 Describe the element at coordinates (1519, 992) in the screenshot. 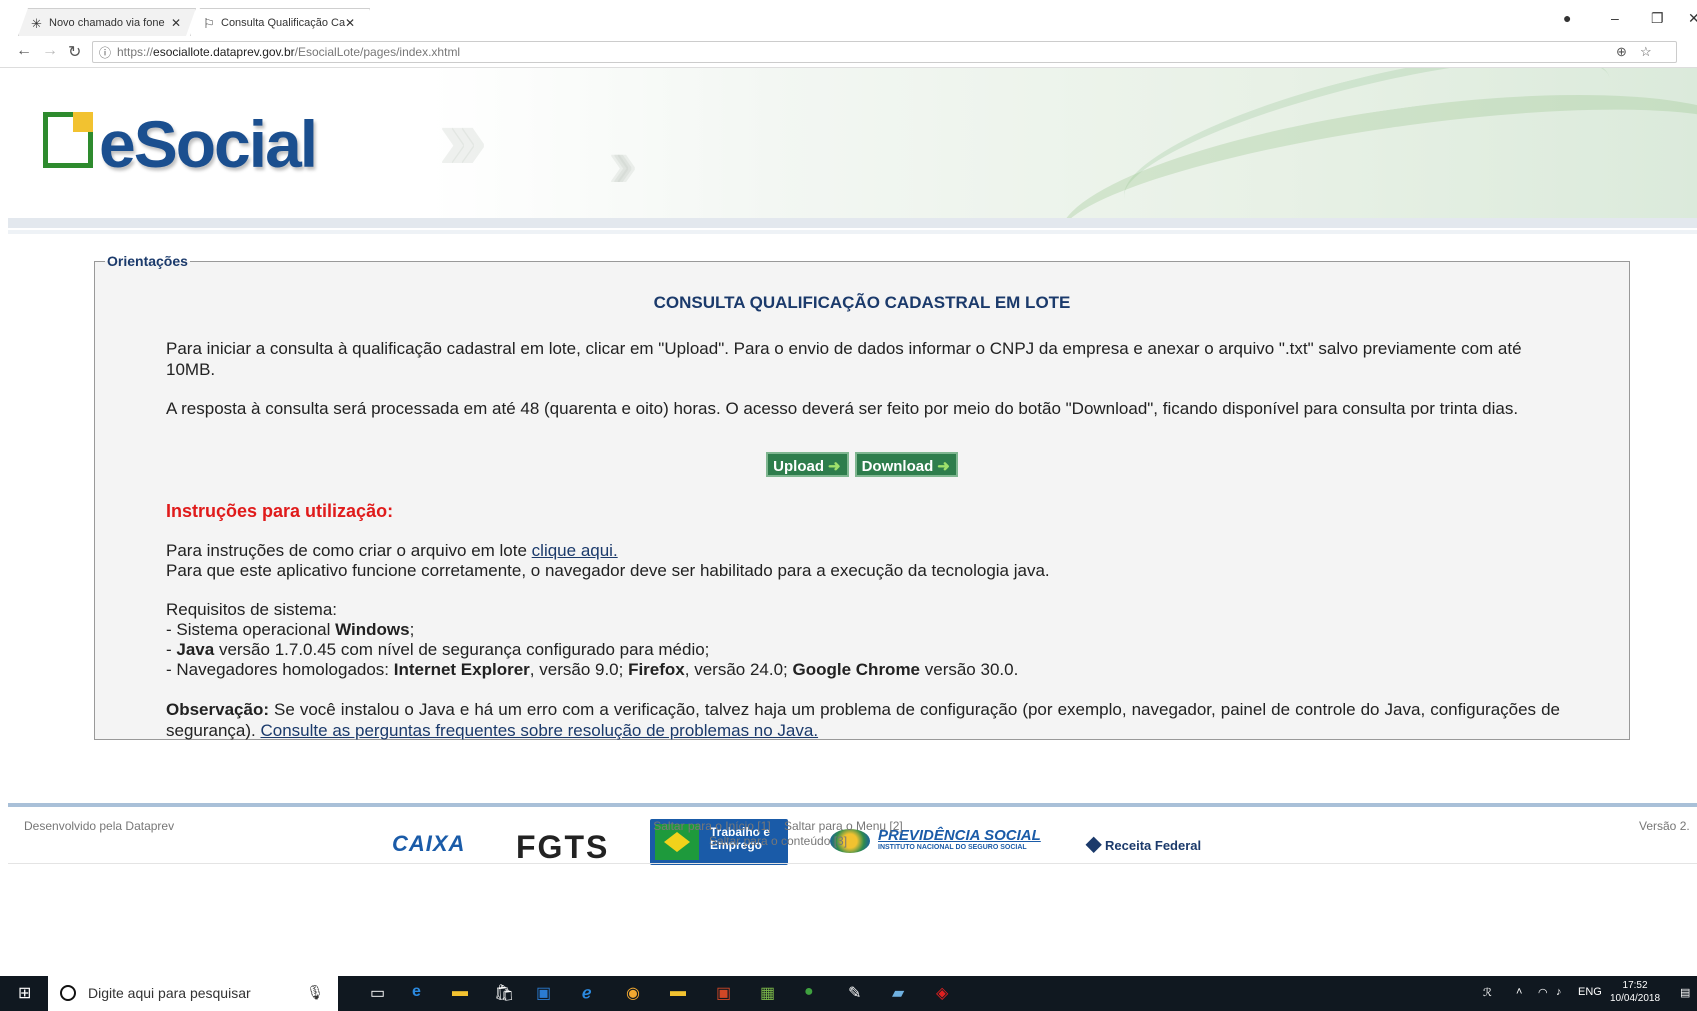

I see `tray-chevron-icon: ˄` at that location.